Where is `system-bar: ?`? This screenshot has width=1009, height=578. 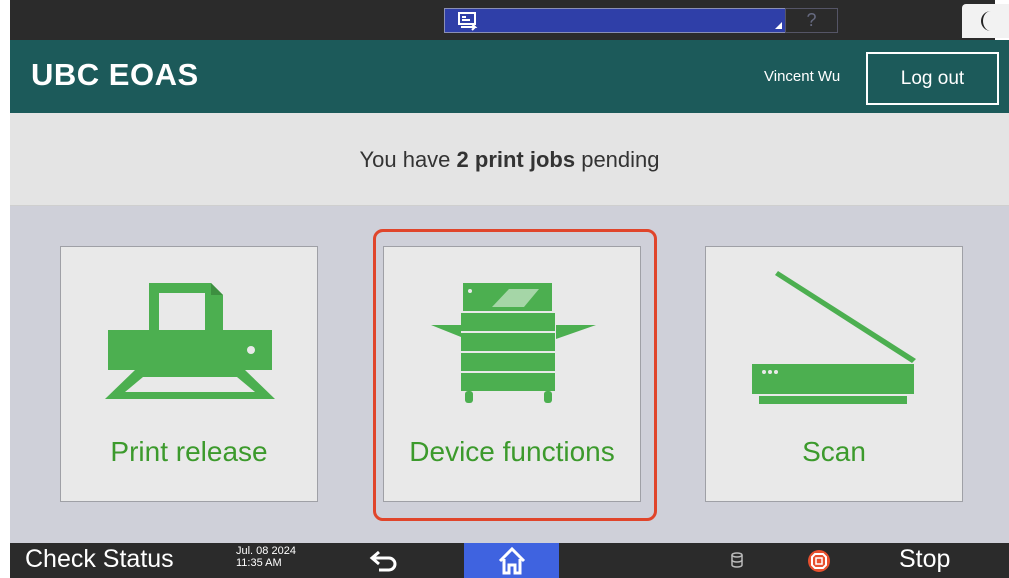
system-bar: ? is located at coordinates (504, 20).